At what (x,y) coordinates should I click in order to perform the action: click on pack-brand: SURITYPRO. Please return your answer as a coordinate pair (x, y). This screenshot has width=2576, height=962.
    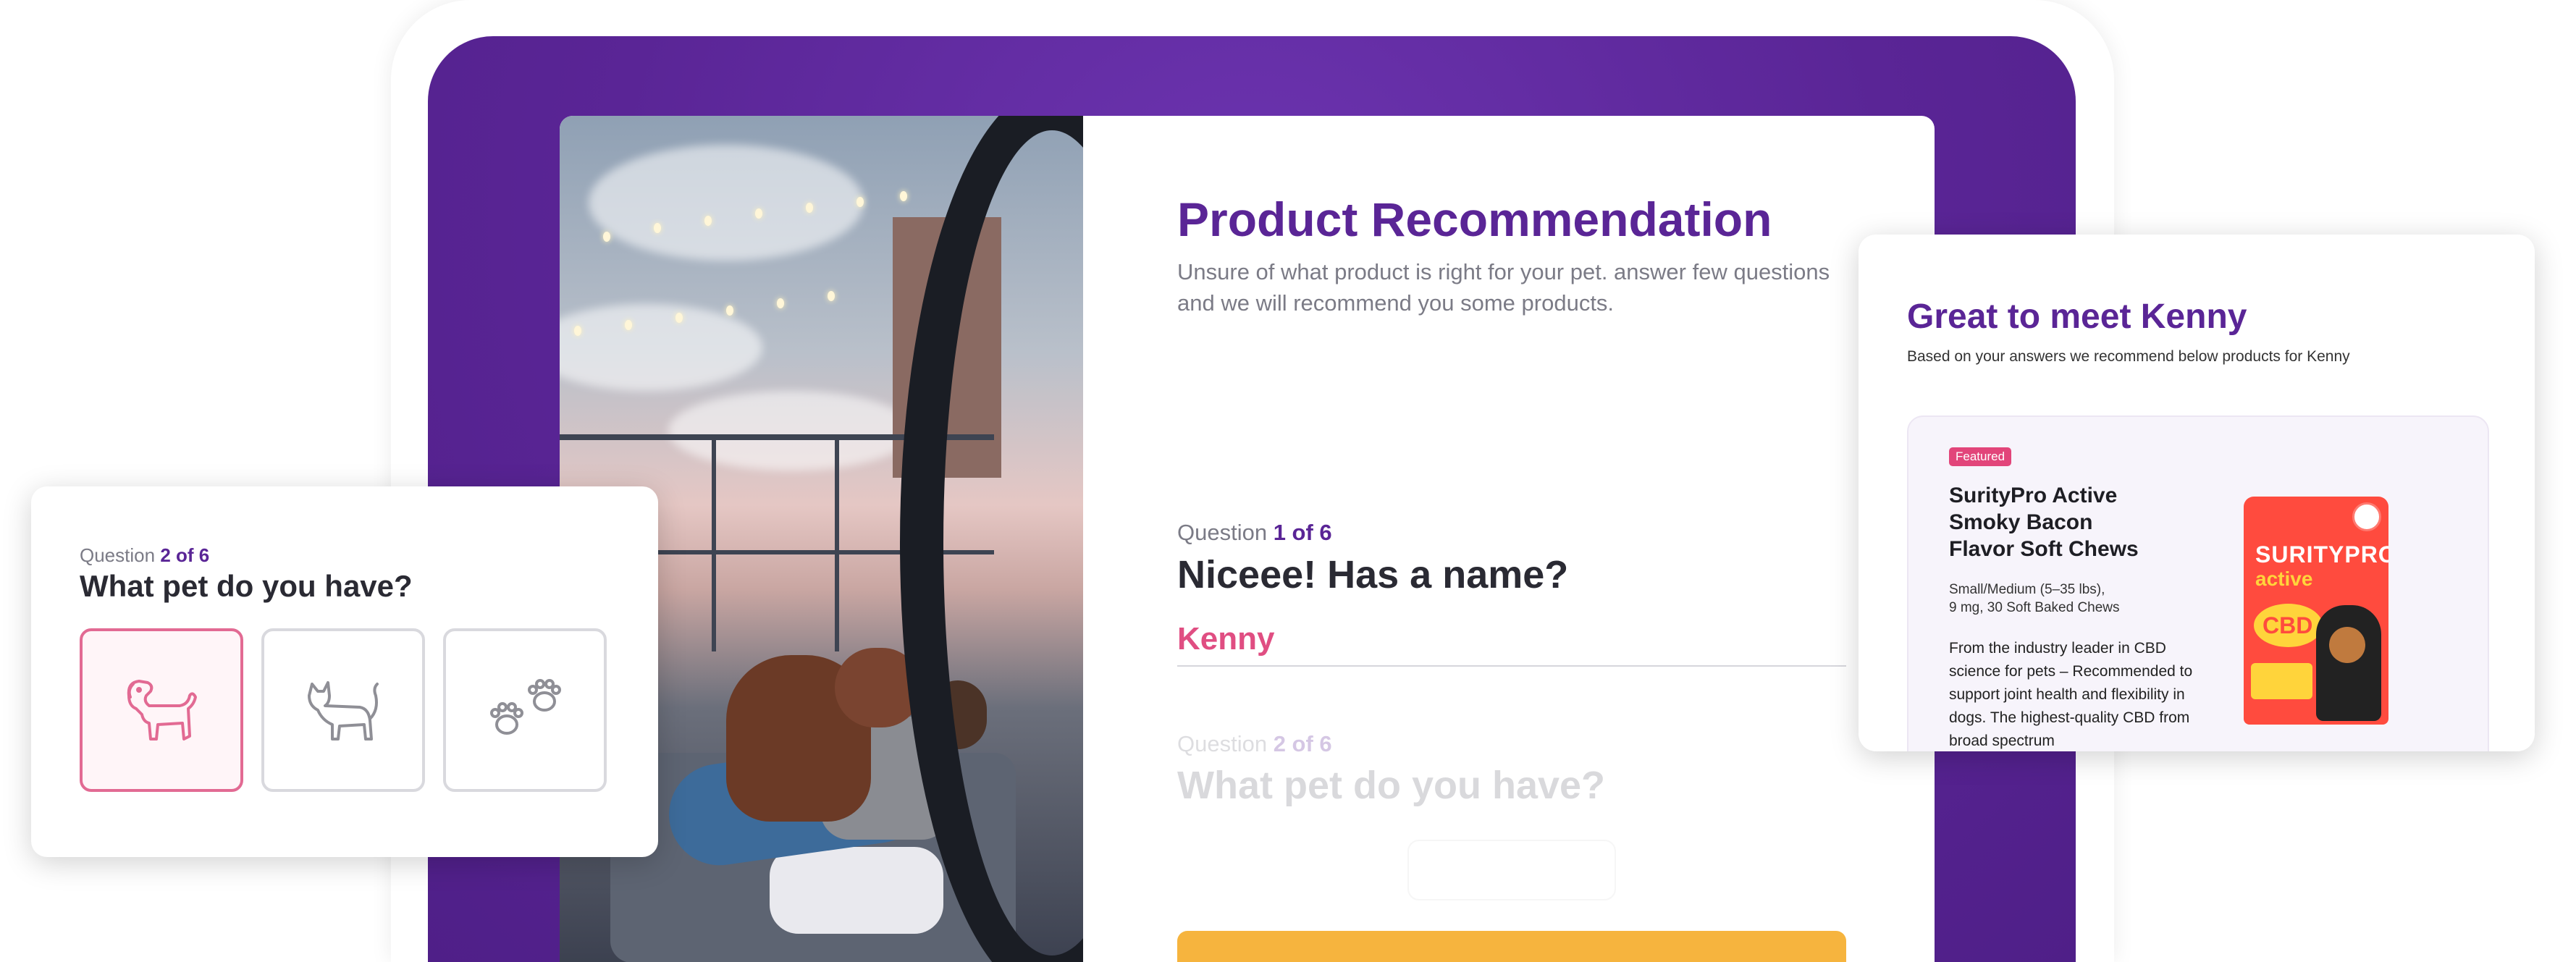
    Looking at the image, I should click on (2321, 554).